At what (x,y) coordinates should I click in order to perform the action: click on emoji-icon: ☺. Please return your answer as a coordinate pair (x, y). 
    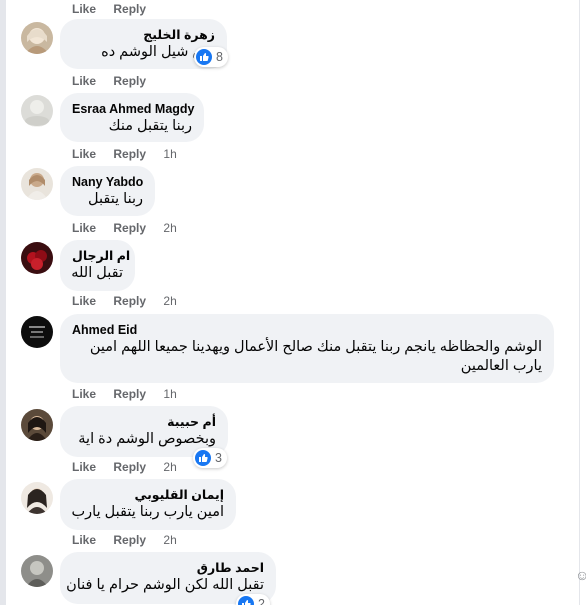
    Looking at the image, I should click on (580, 575).